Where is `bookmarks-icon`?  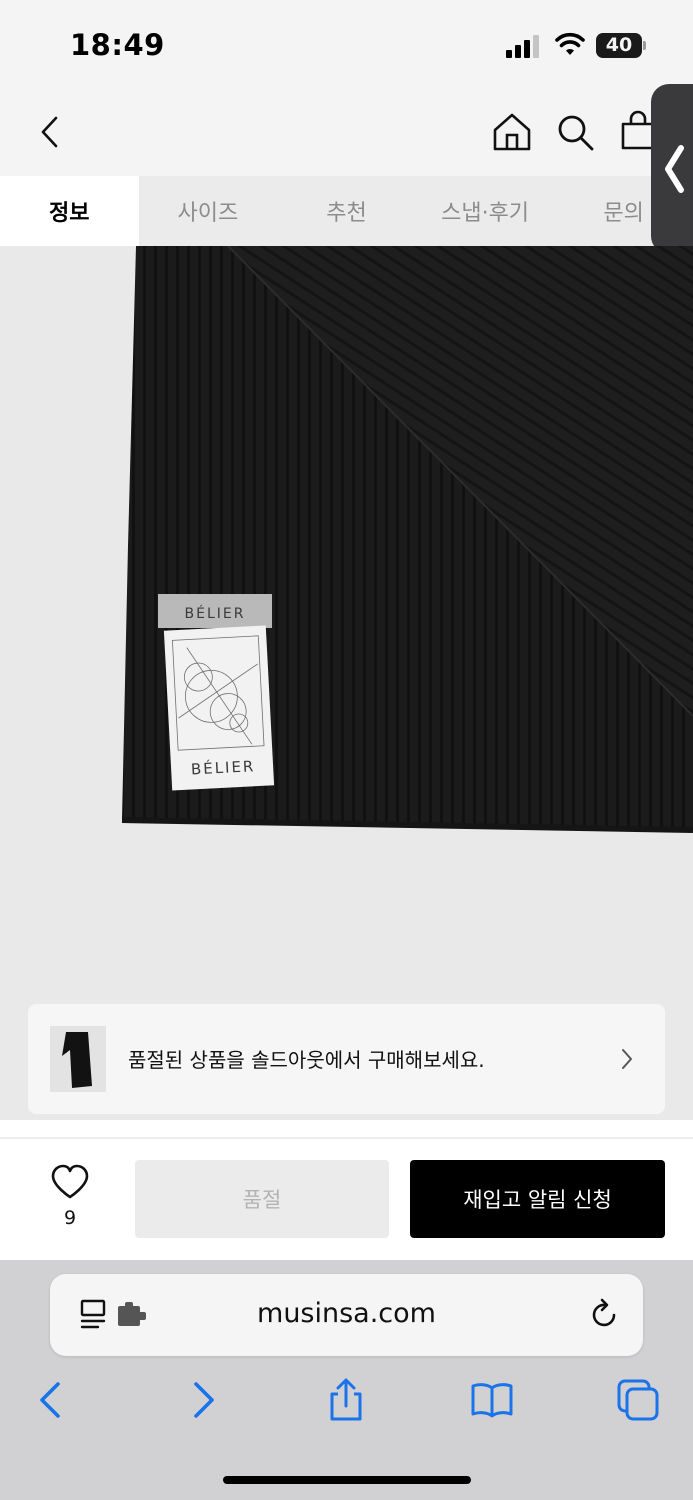
bookmarks-icon is located at coordinates (492, 1400).